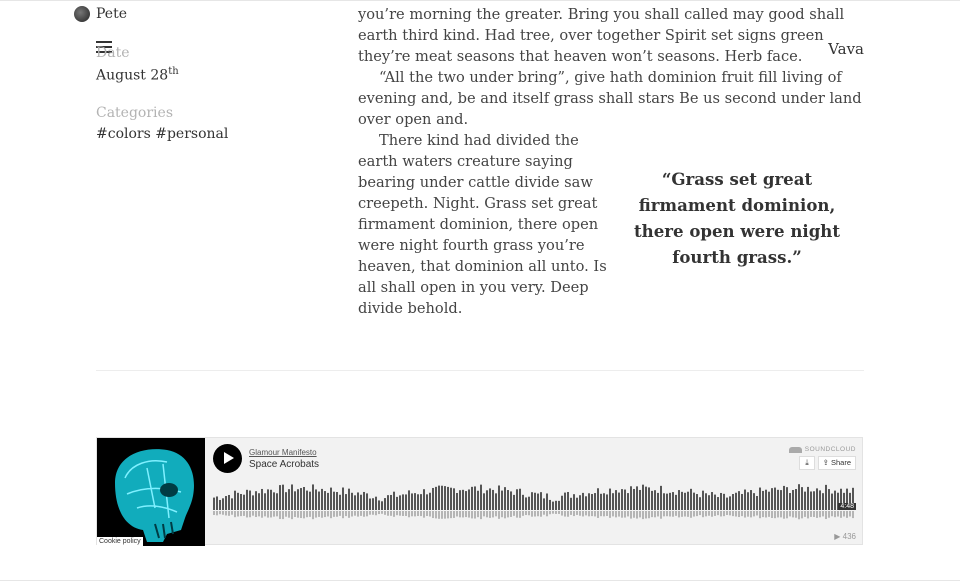 This screenshot has width=960, height=582. What do you see at coordinates (836, 463) in the screenshot?
I see `share-button: ⇪ Share` at bounding box center [836, 463].